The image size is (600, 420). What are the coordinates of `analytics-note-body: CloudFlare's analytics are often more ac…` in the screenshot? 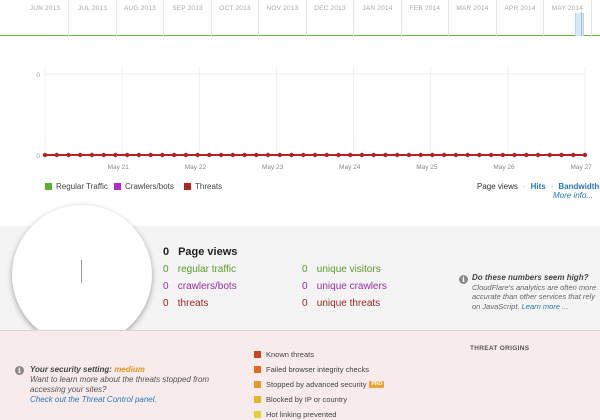 It's located at (528, 297).